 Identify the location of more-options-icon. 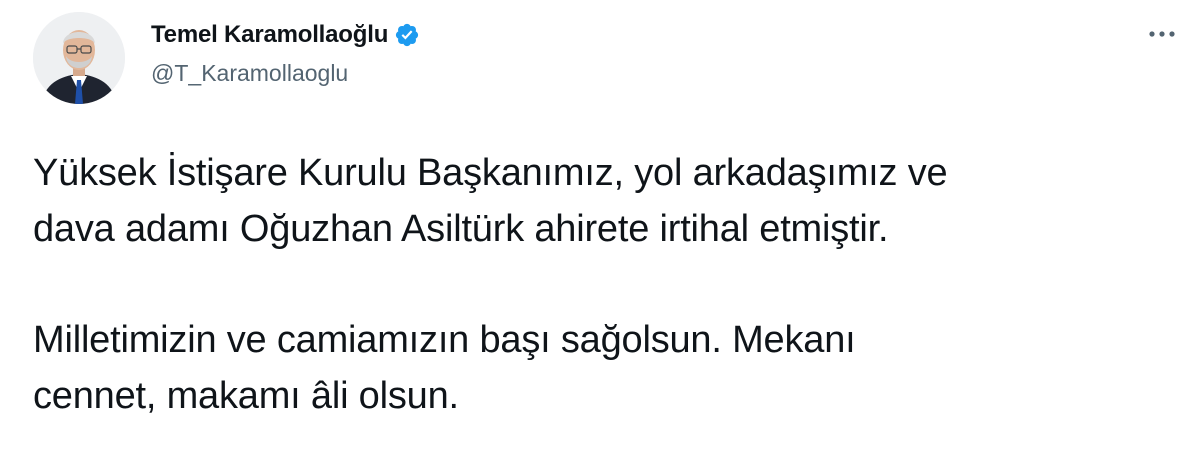
(1162, 34).